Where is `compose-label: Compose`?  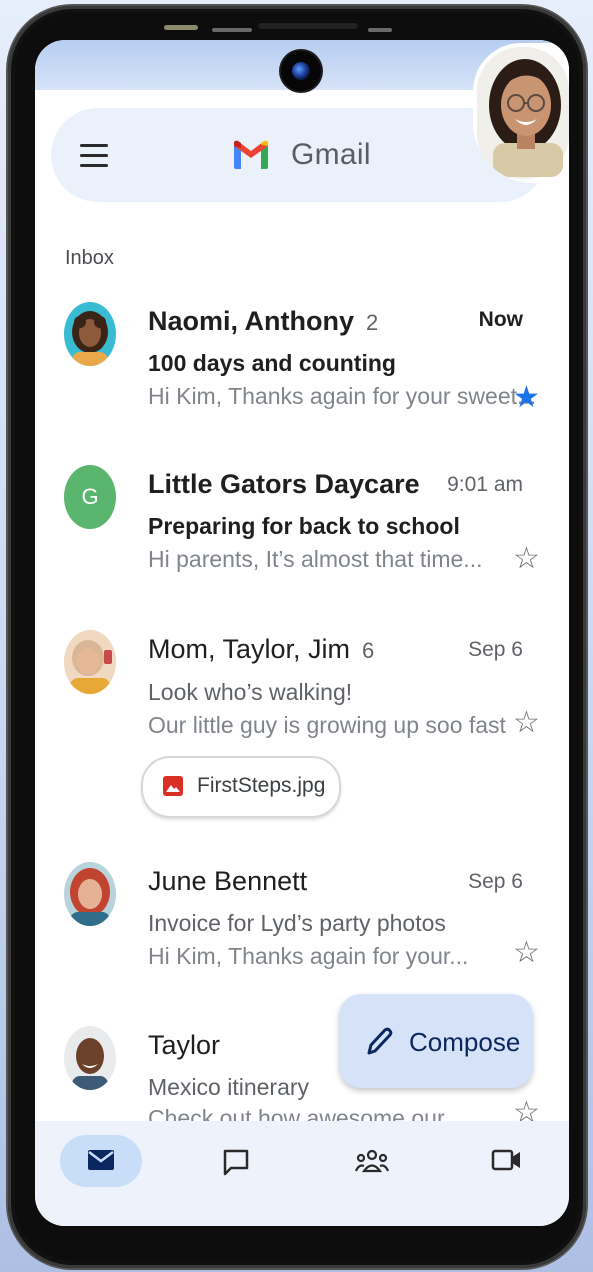 compose-label: Compose is located at coordinates (465, 1042).